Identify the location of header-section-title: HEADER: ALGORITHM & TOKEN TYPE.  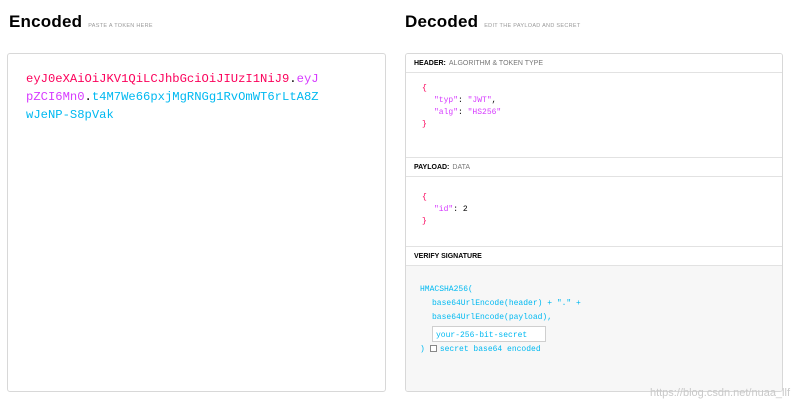
(594, 63).